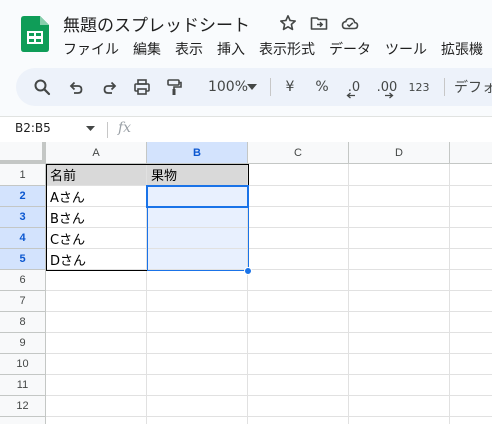 The height and width of the screenshot is (424, 492). Describe the element at coordinates (197, 196) in the screenshot. I see `cell-b2` at that location.